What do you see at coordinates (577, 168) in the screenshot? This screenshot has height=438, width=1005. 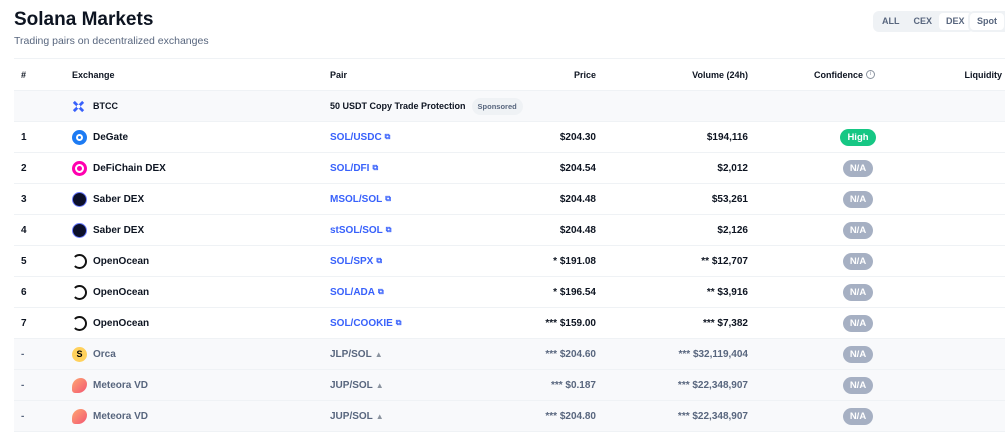 I see `price: $204.54` at bounding box center [577, 168].